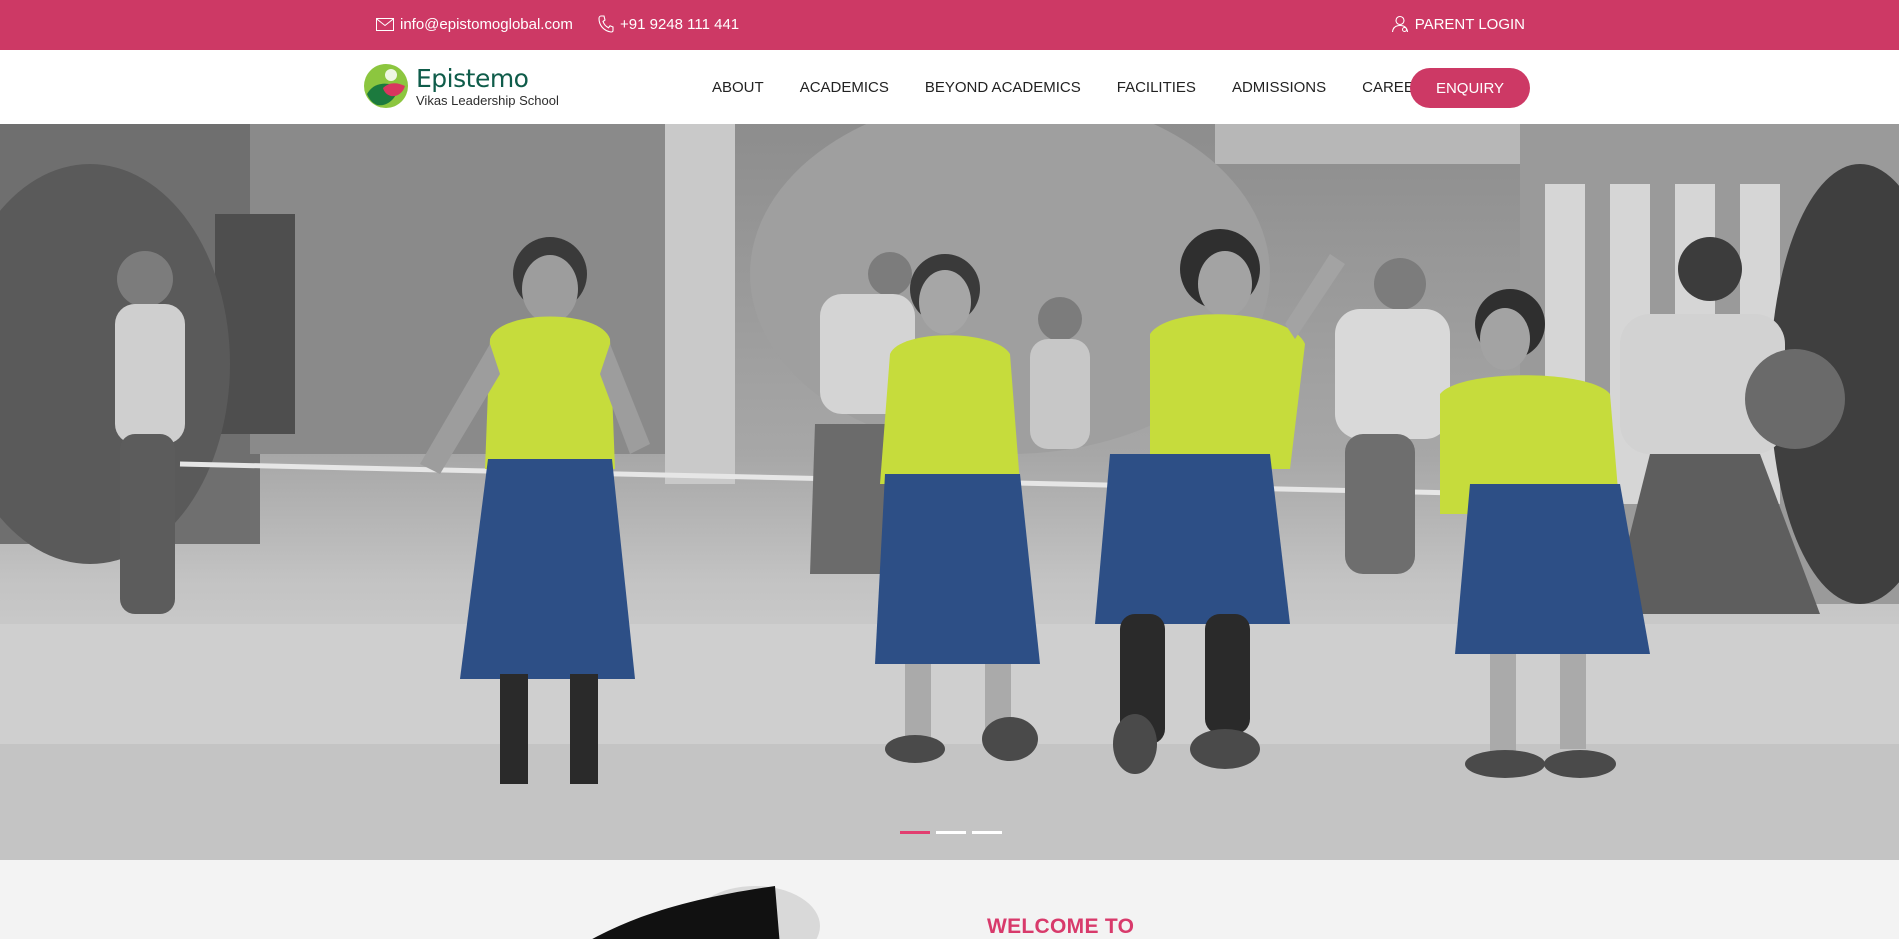 The width and height of the screenshot is (1899, 939). I want to click on nav-item-academics: ACADEMICS, so click(844, 87).